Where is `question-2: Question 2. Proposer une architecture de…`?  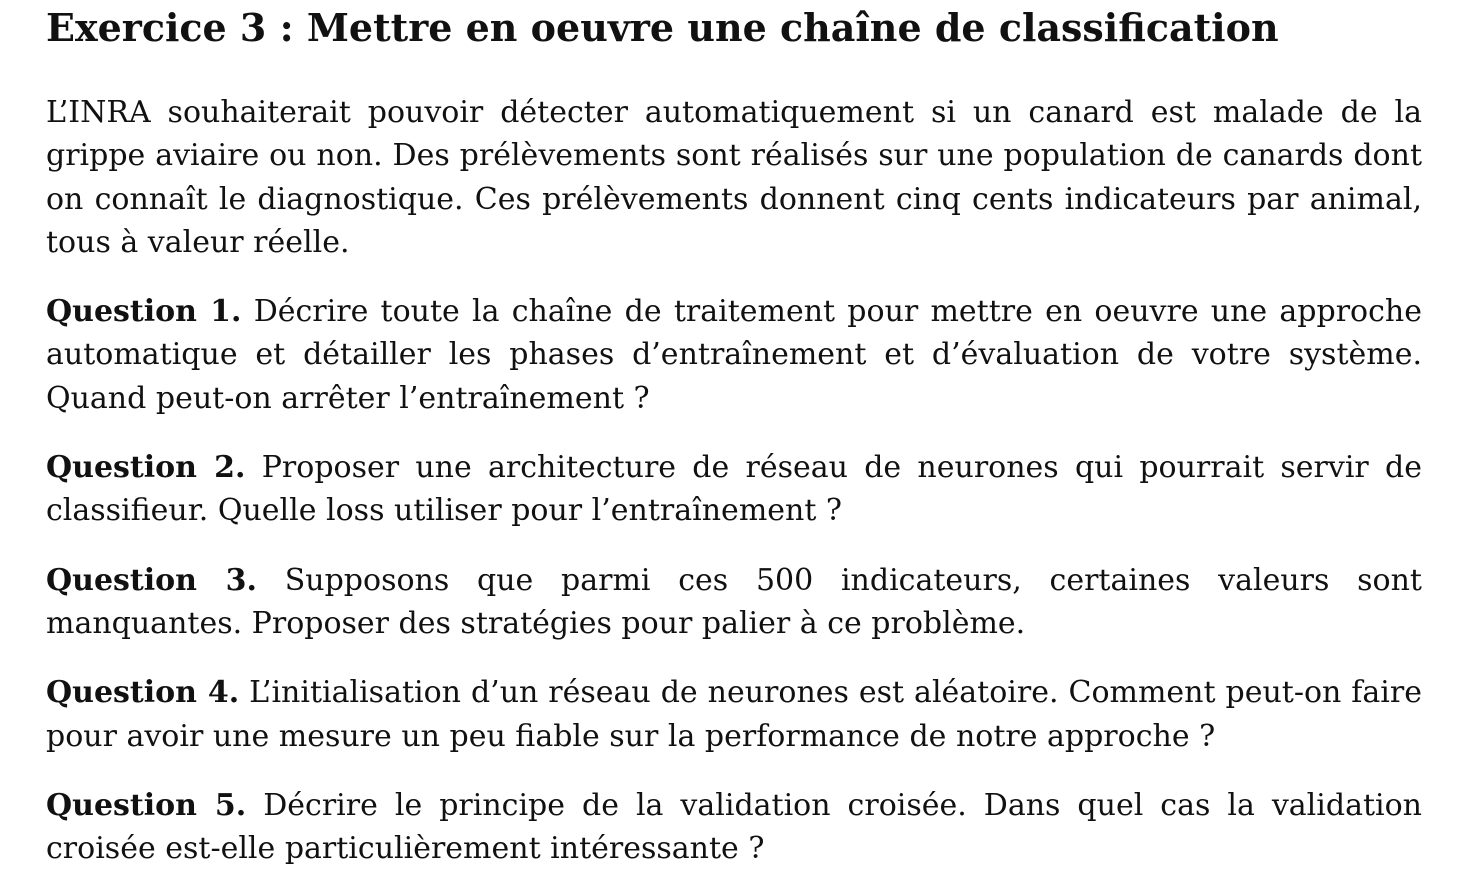
question-2: Question 2. Proposer une architecture de… is located at coordinates (734, 489).